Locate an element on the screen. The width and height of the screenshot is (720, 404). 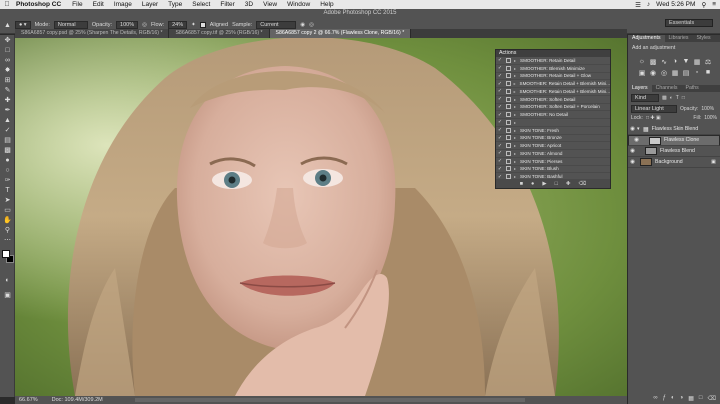
tab-layers: Layers is located at coordinates (640, 88).